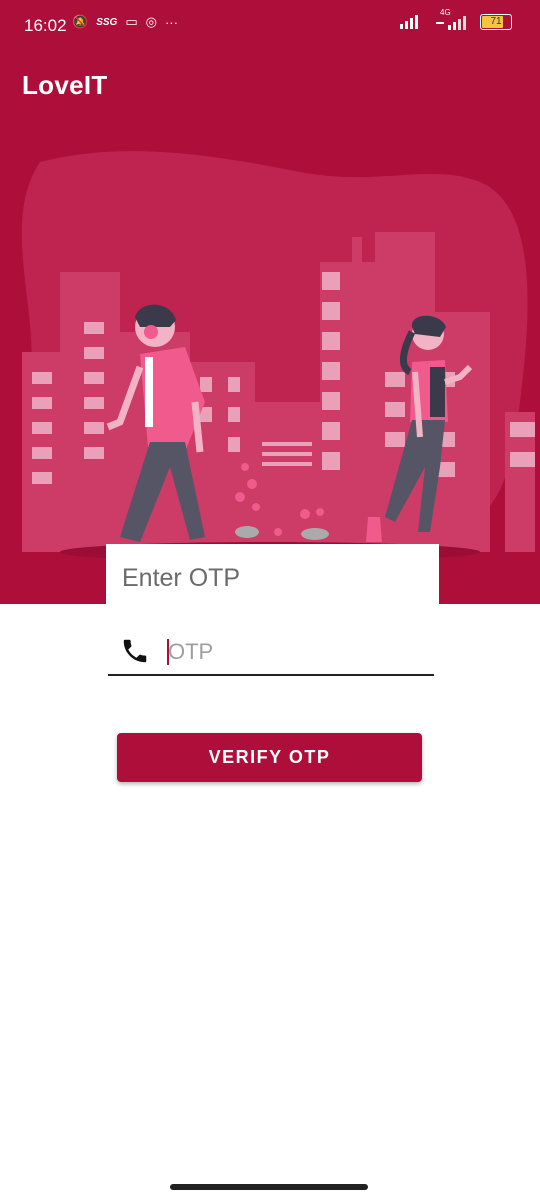 This screenshot has height=1200, width=540. I want to click on network-4g-indicator: 4G, so click(453, 19).